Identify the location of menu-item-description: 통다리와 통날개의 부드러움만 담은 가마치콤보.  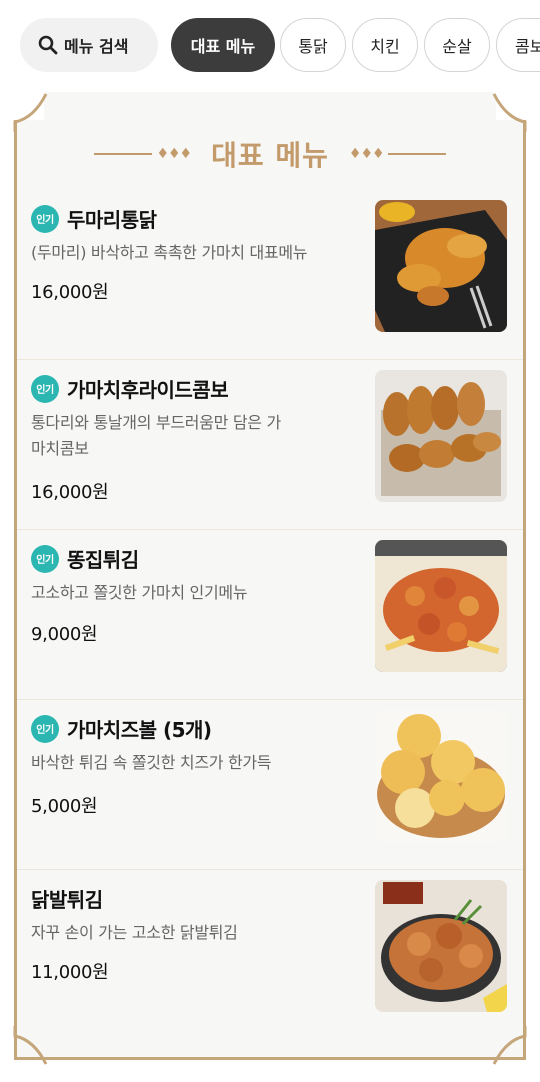
(156, 435).